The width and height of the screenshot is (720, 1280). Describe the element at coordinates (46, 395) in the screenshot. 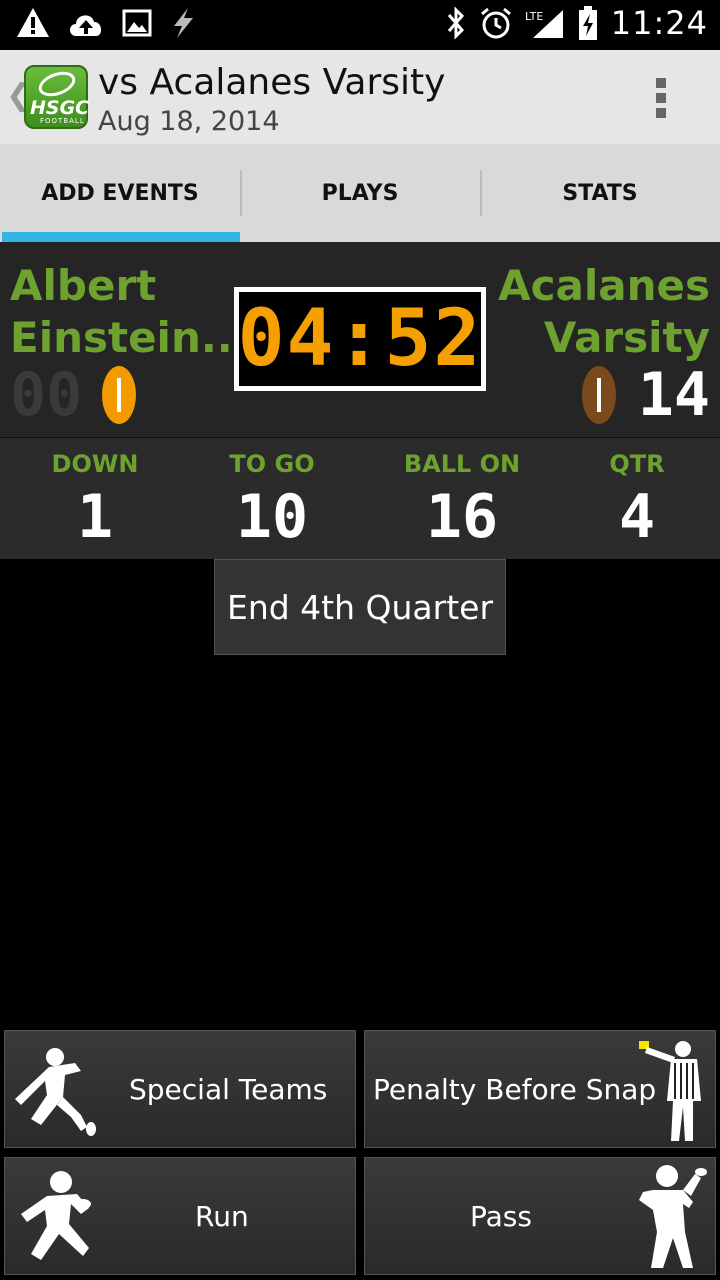

I see `home-score: 00` at that location.